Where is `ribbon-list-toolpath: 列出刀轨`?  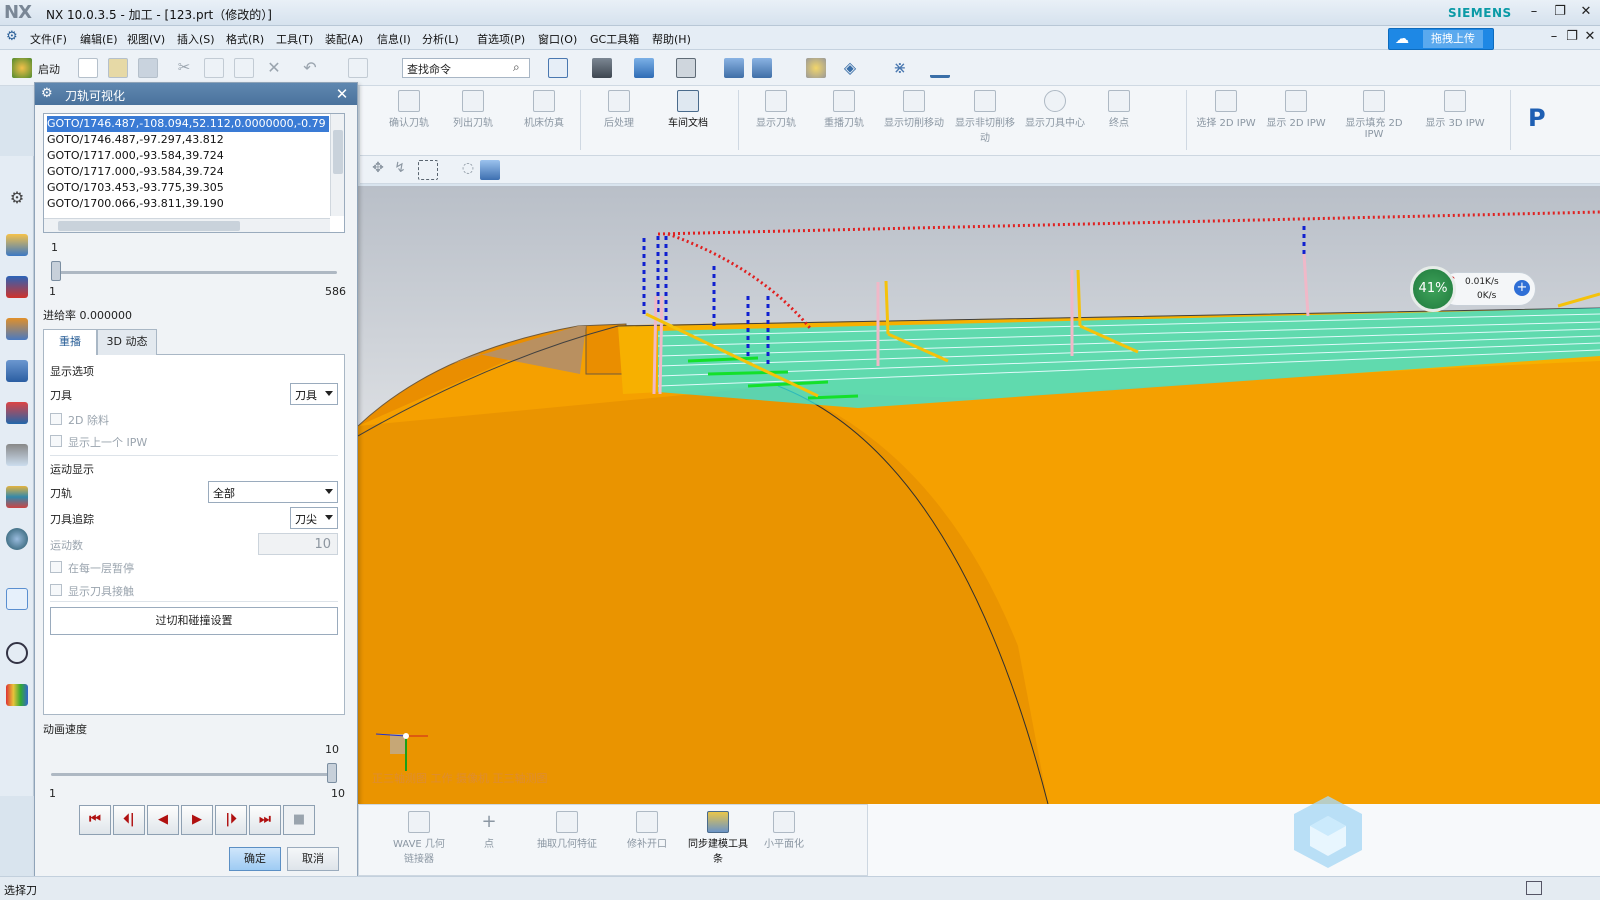 ribbon-list-toolpath: 列出刀轨 is located at coordinates (473, 109).